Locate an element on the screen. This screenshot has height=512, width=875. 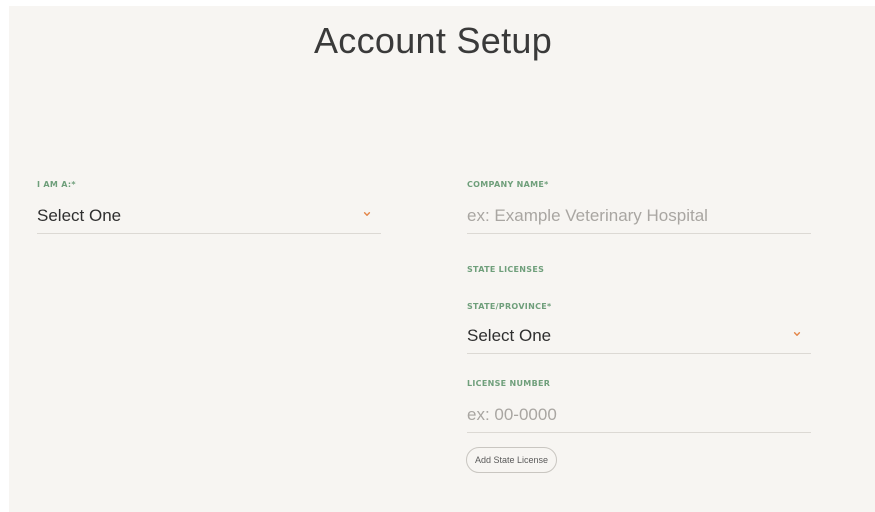
state-province-select-value: Select One is located at coordinates (509, 335).